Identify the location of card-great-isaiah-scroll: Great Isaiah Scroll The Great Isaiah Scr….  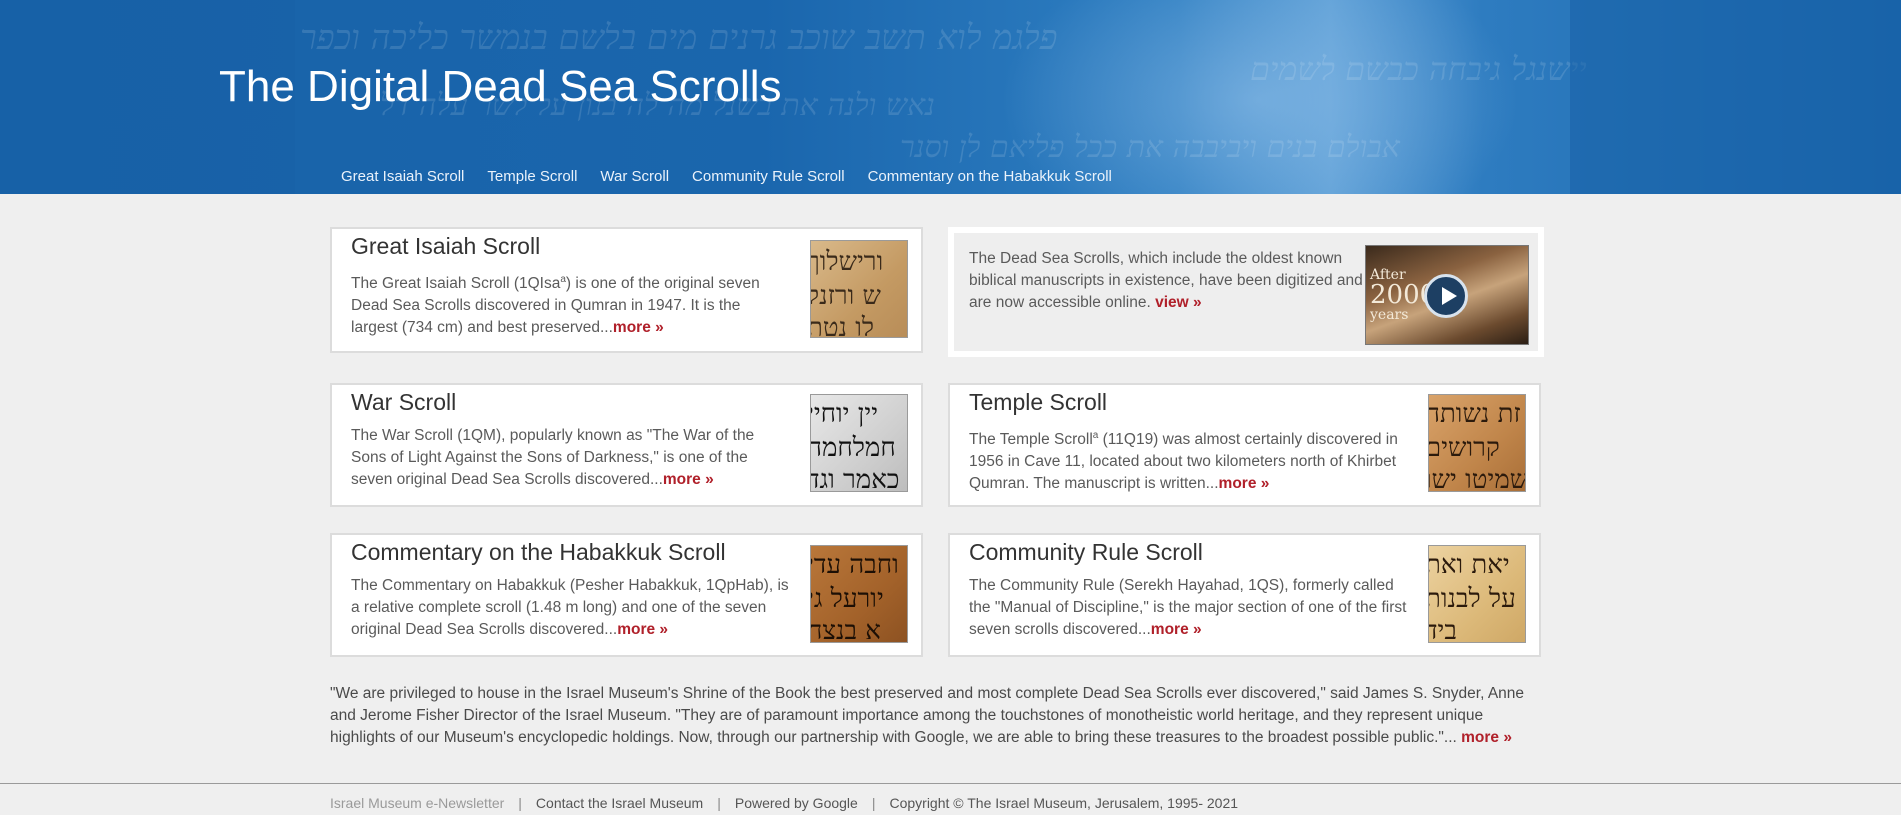
(626, 290).